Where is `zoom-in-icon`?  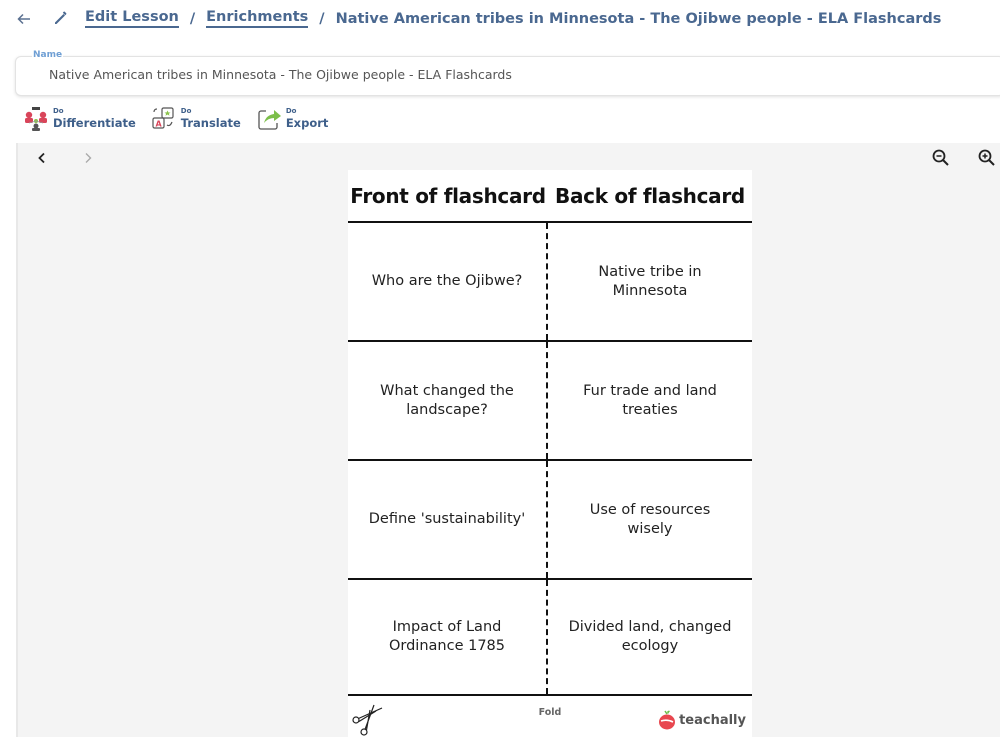
zoom-in-icon is located at coordinates (986, 157).